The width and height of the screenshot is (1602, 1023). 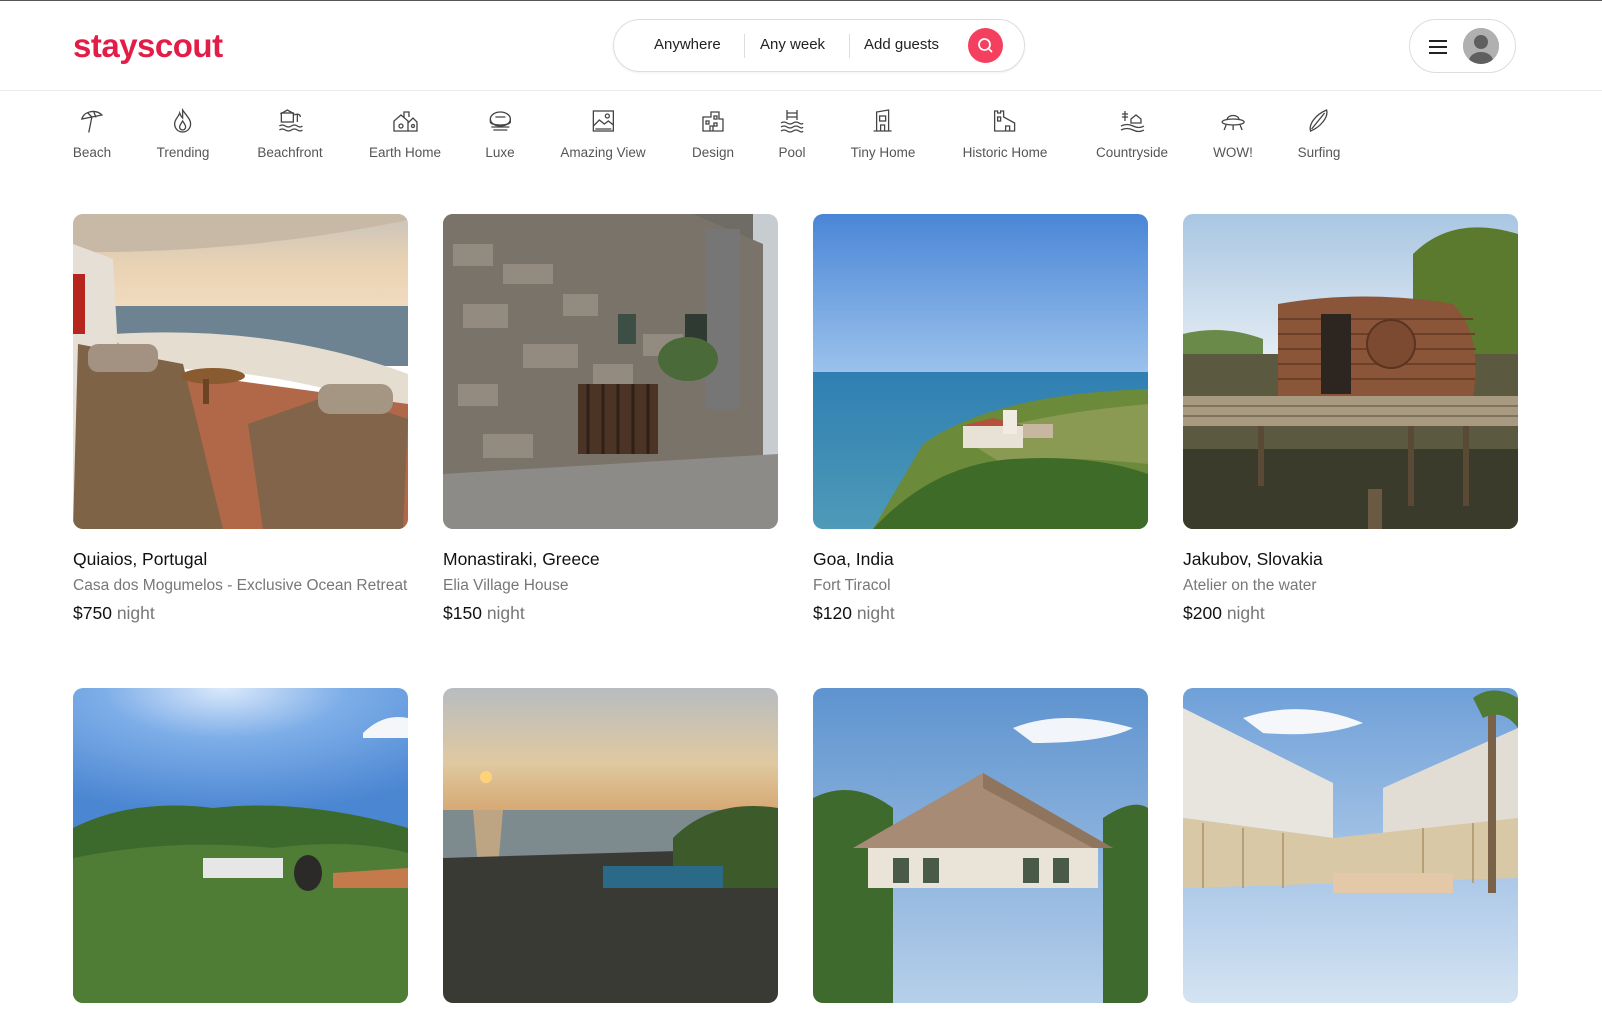 I want to click on listing-price: $200 night, so click(x=1350, y=613).